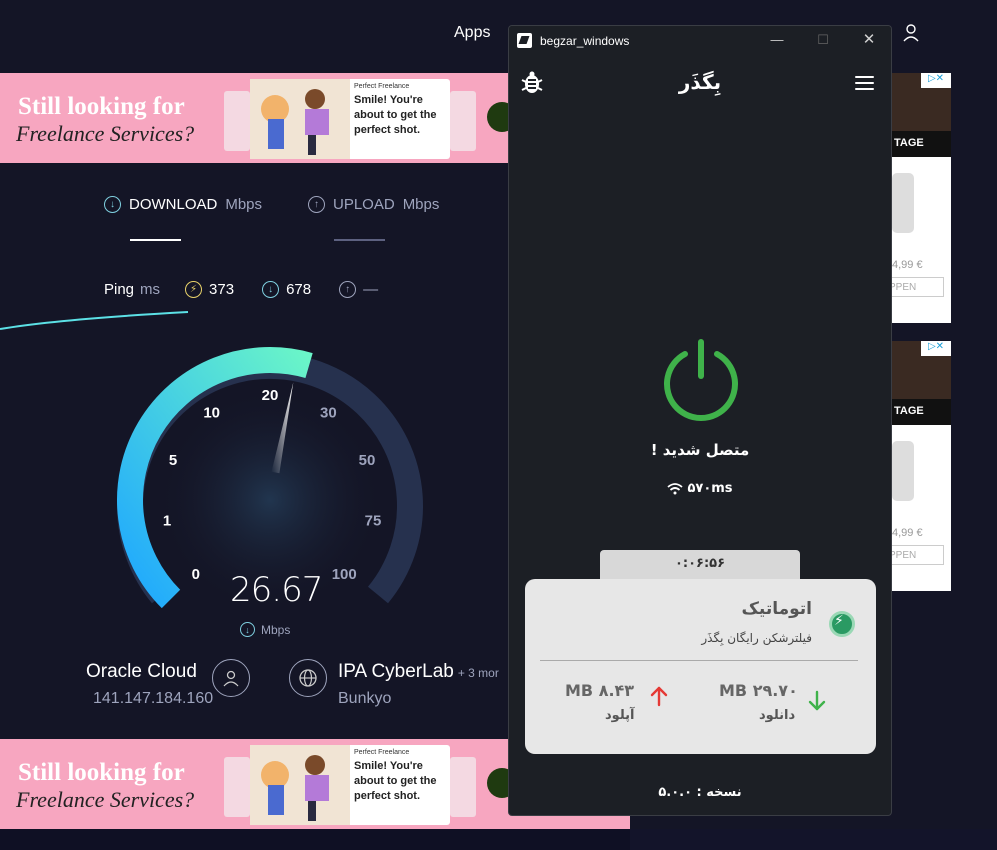 Image resolution: width=997 pixels, height=850 pixels. Describe the element at coordinates (700, 40) in the screenshot. I see `window-titlebar: begzar_windows` at that location.